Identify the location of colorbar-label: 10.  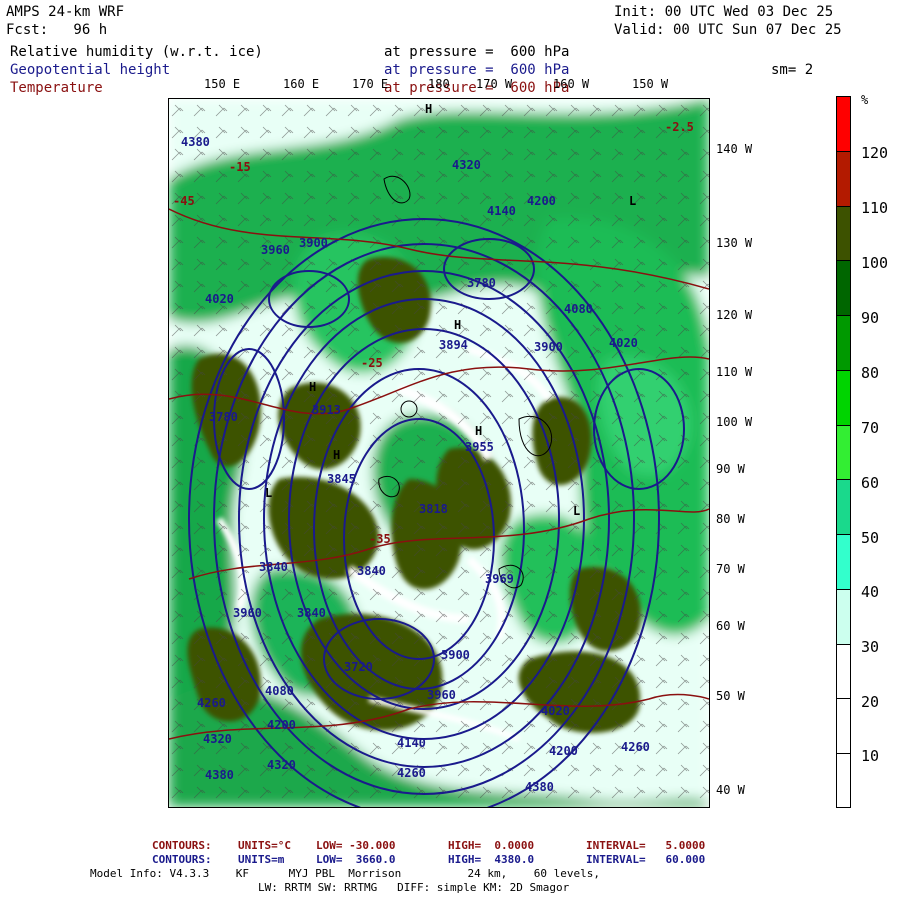
(870, 756).